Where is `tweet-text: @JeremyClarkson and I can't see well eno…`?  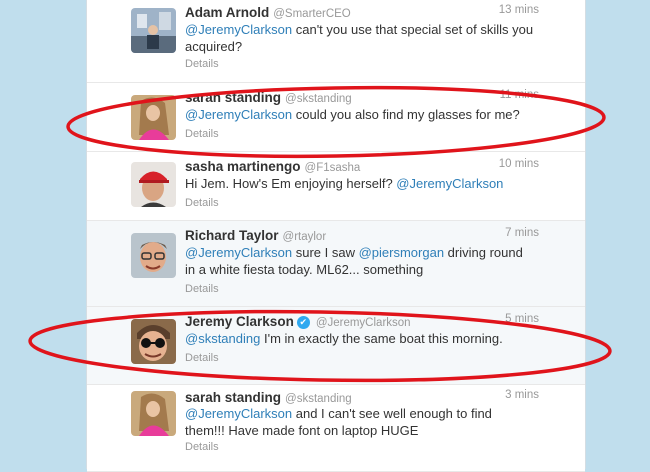 tweet-text: @JeremyClarkson and I can't see well eno… is located at coordinates (338, 422).